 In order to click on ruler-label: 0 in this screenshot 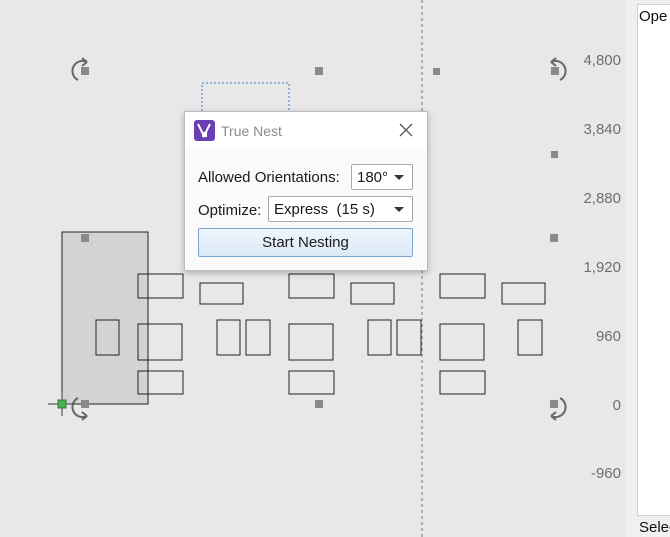, I will do `click(616, 405)`.